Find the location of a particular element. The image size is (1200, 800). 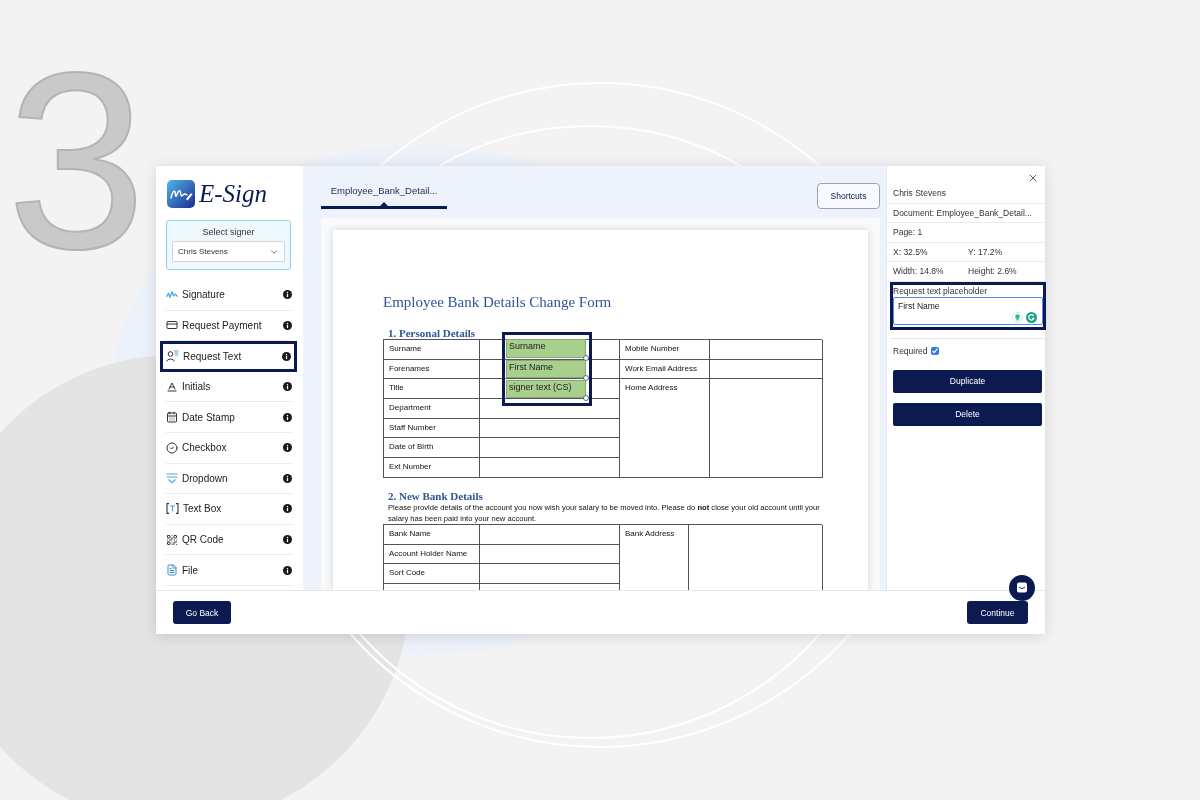

table-cell: Title is located at coordinates (432, 389).